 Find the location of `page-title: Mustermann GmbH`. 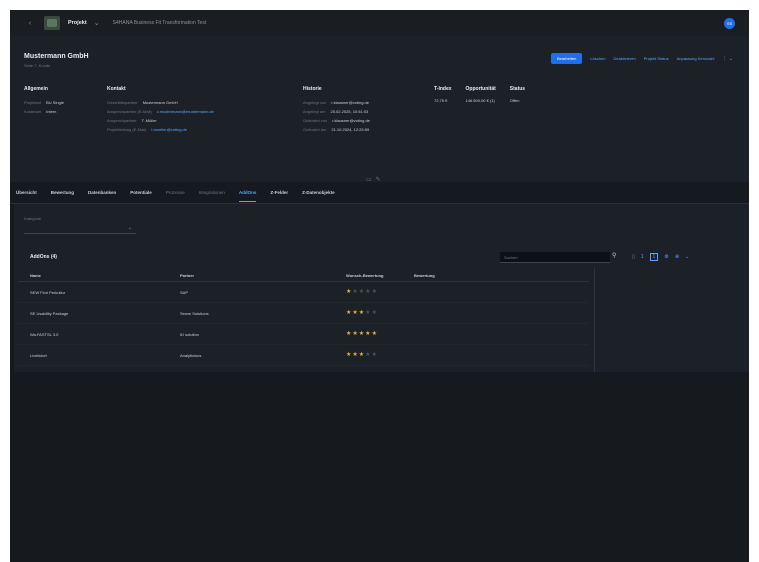

page-title: Mustermann GmbH is located at coordinates (56, 56).